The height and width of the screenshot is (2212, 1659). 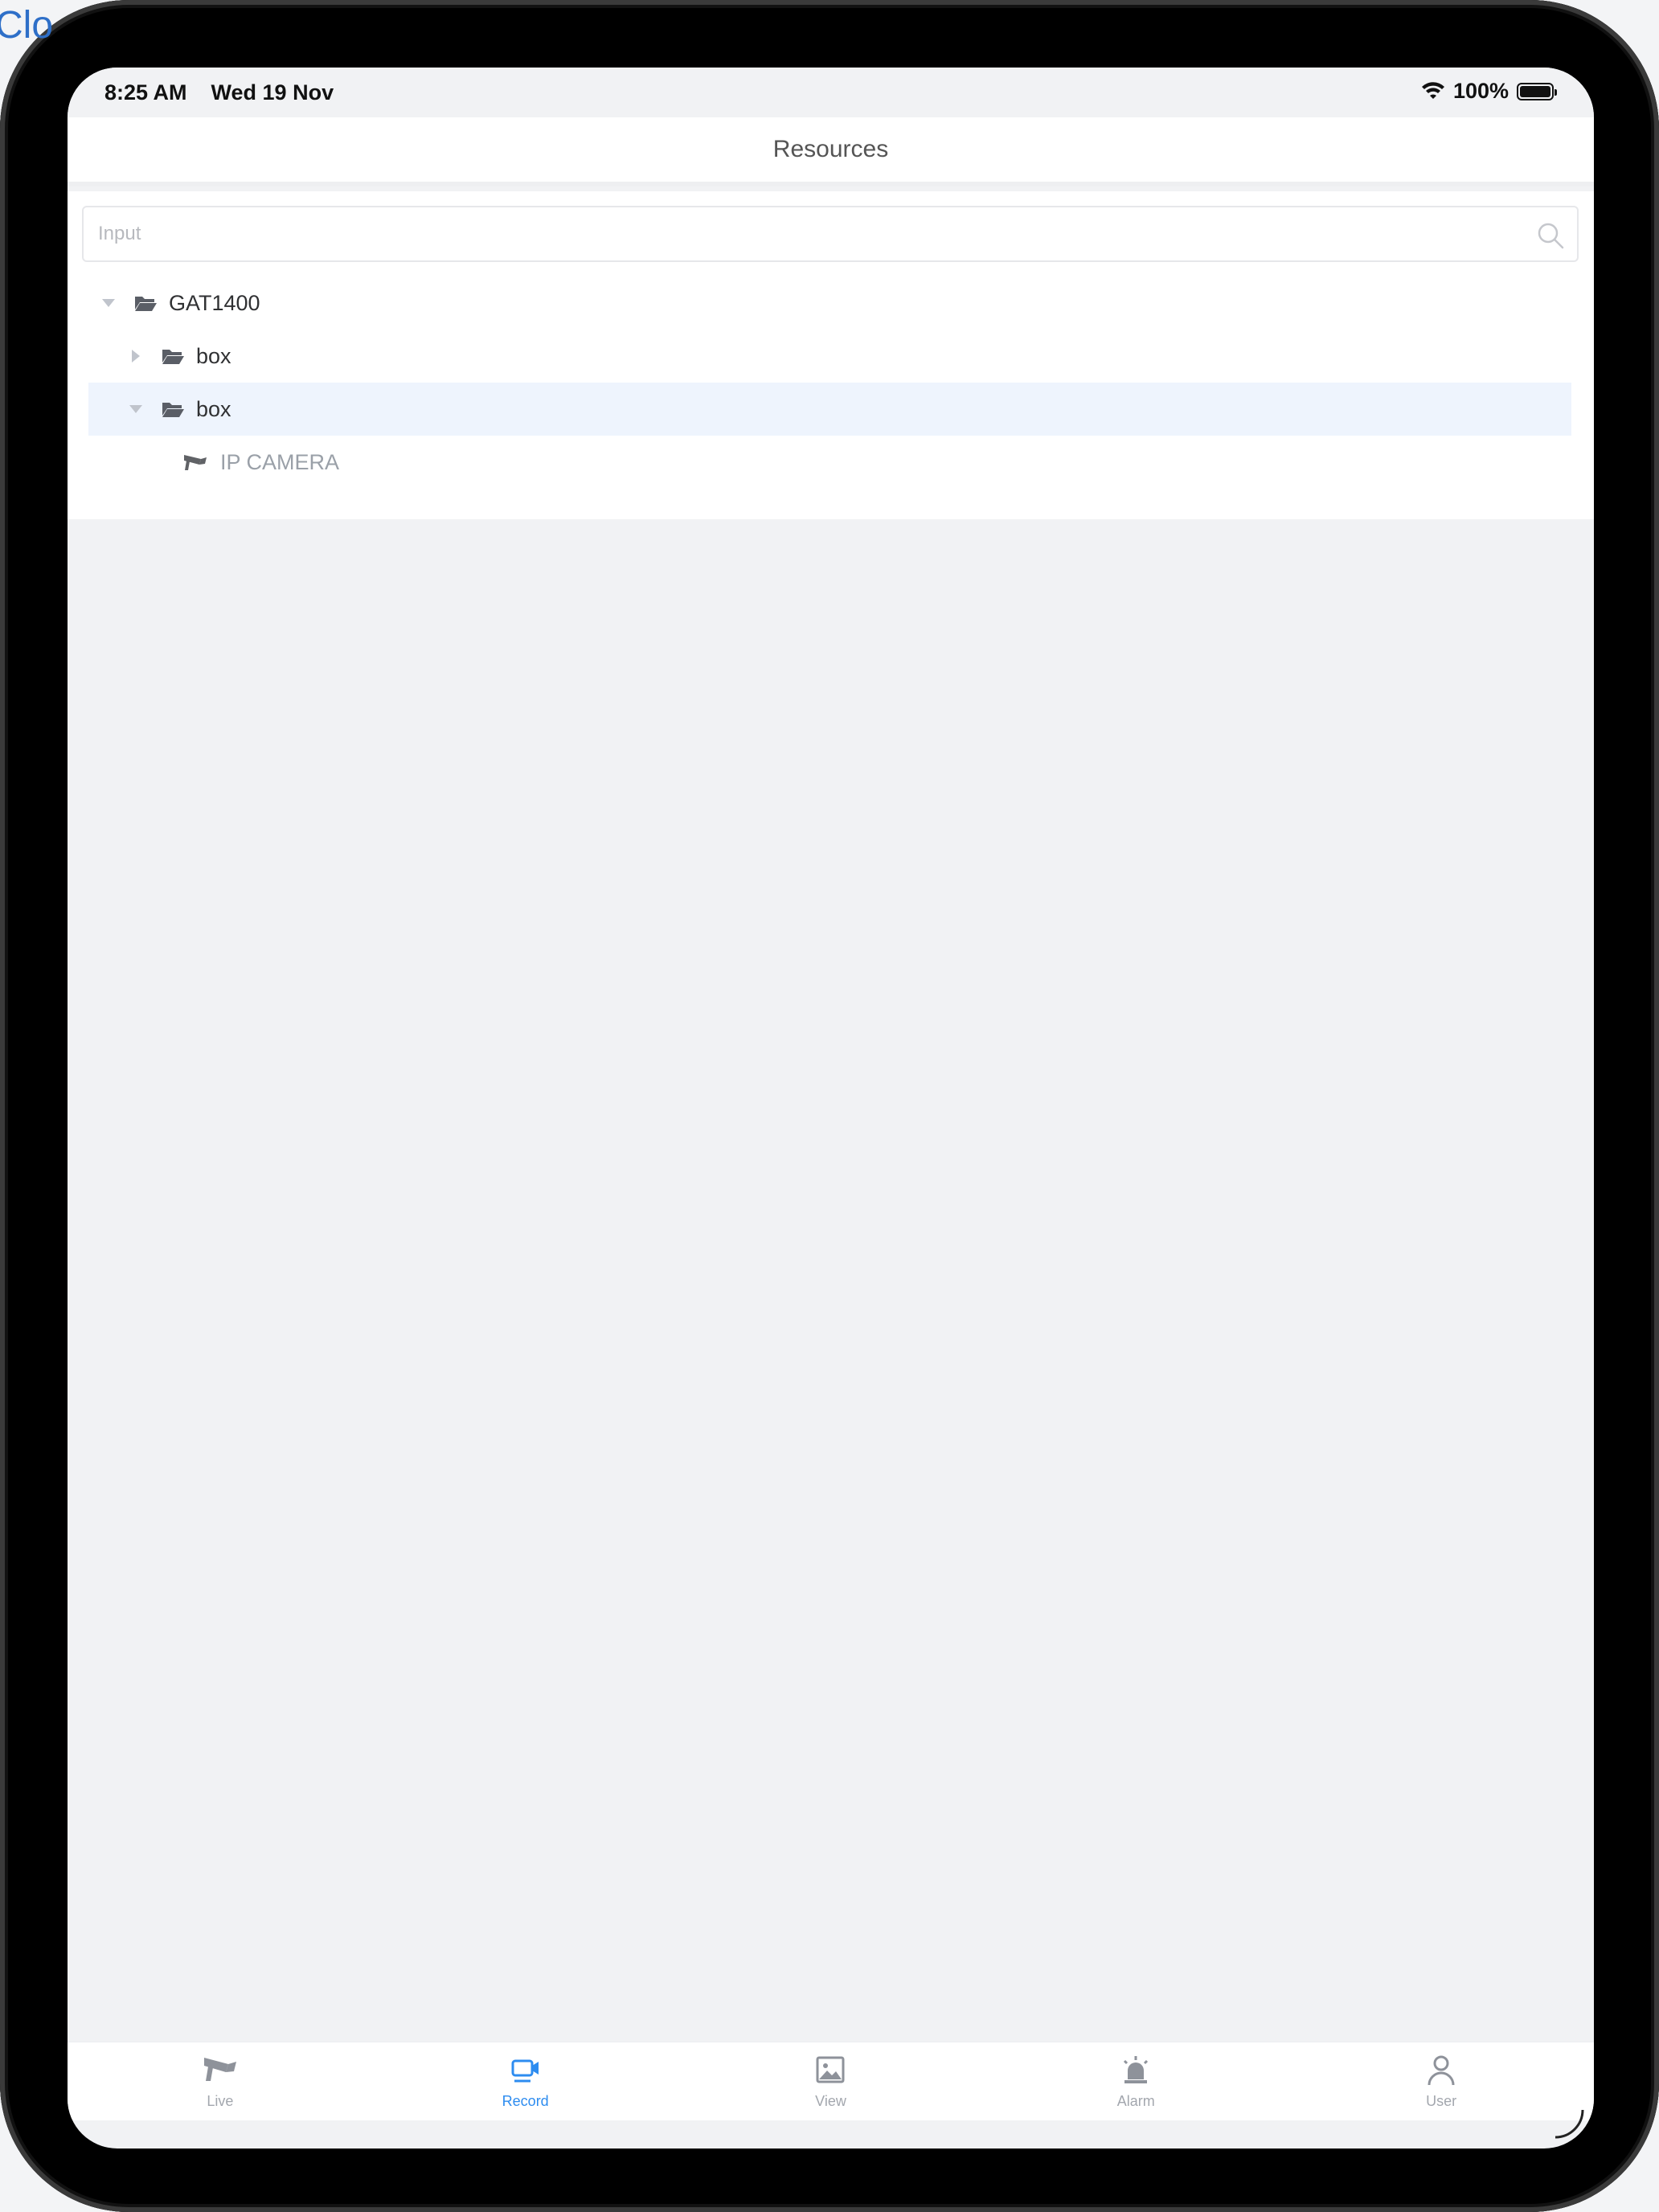 I want to click on wifi-icon, so click(x=1432, y=90).